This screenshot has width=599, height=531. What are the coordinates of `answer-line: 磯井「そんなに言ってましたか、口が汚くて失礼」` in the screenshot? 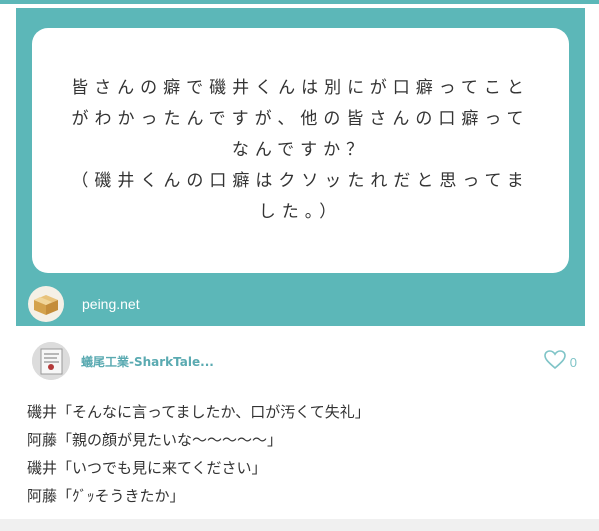 It's located at (198, 412).